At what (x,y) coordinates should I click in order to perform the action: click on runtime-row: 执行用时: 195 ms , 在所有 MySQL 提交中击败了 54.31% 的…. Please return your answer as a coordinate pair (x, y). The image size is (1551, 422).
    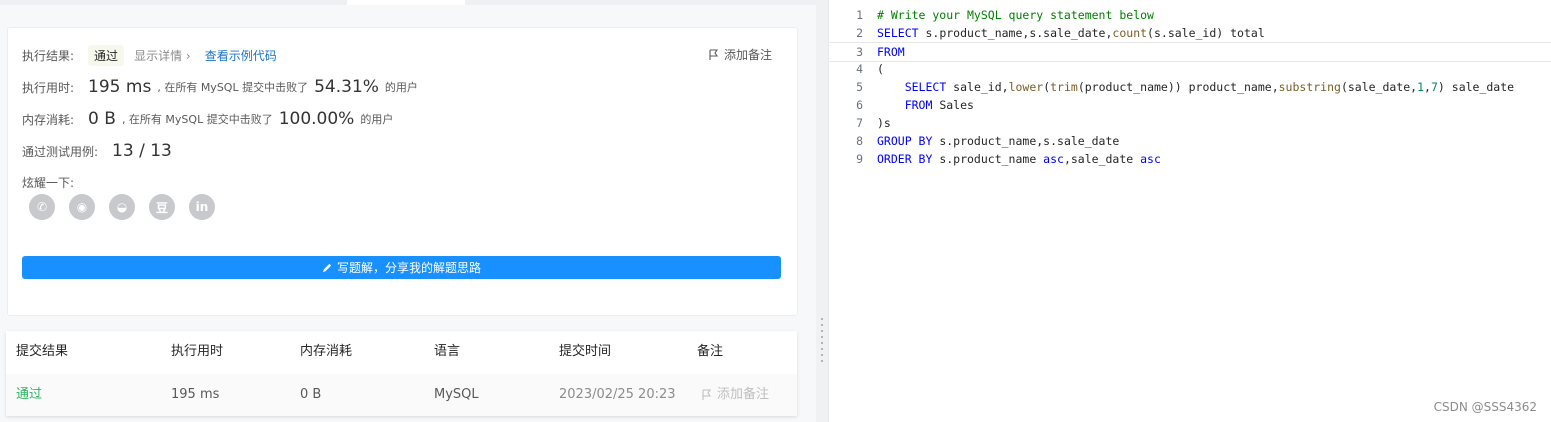
    Looking at the image, I should click on (220, 87).